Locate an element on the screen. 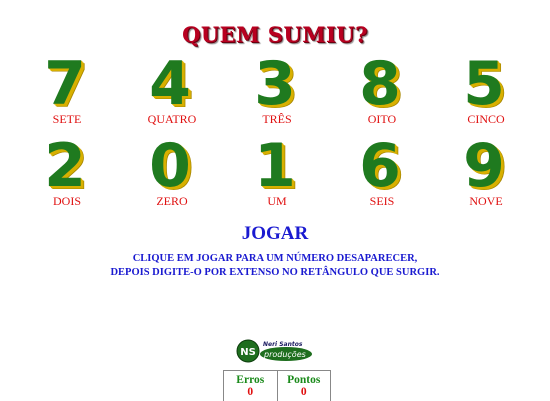  digit-face: 2 is located at coordinates (65, 162).